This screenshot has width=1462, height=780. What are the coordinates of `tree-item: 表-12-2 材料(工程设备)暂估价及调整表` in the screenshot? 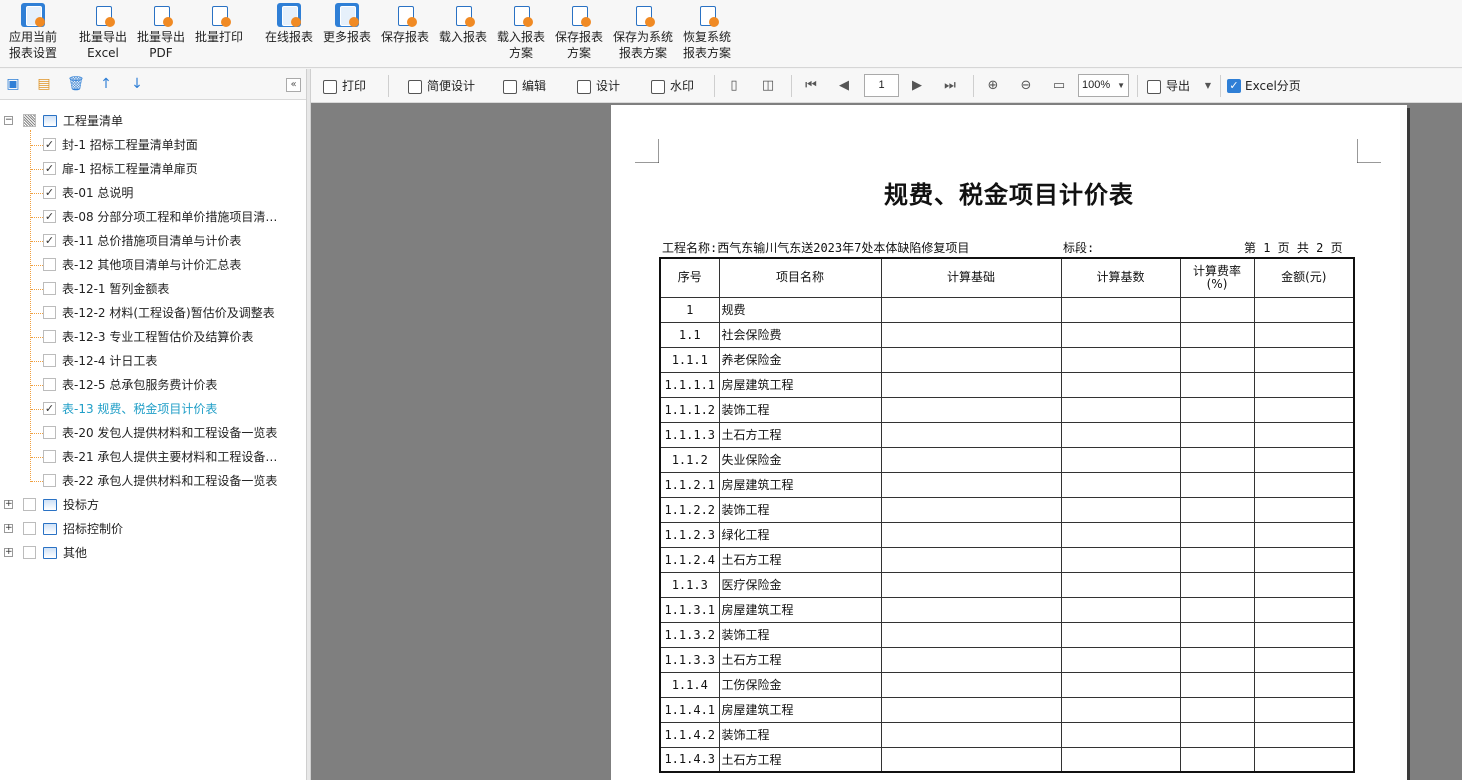 It's located at (153, 313).